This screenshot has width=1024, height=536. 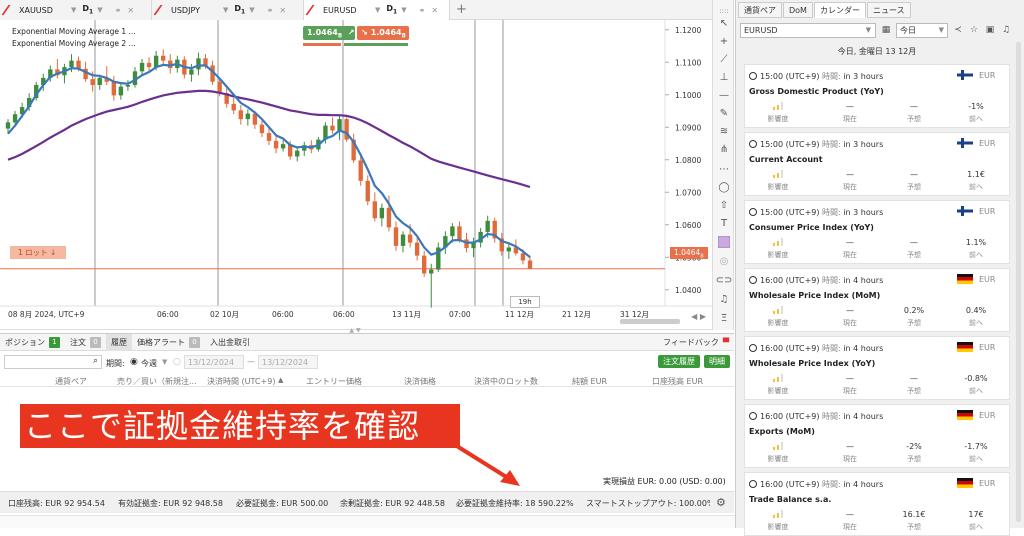 I want to click on brush-icon: ✎, so click(x=724, y=114).